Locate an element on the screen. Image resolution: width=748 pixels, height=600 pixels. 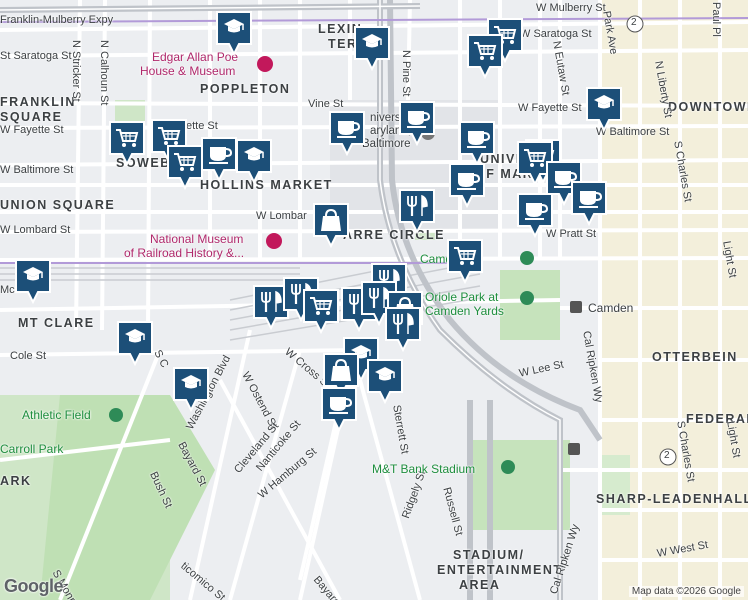
google-logo: Google is located at coordinates (34, 586).